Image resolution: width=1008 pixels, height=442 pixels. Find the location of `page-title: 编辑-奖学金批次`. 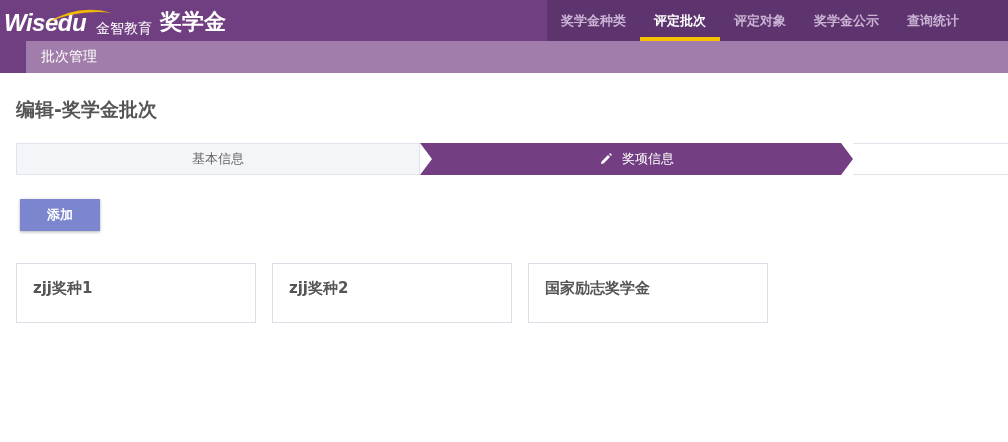

page-title: 编辑-奖学金批次 is located at coordinates (87, 109).